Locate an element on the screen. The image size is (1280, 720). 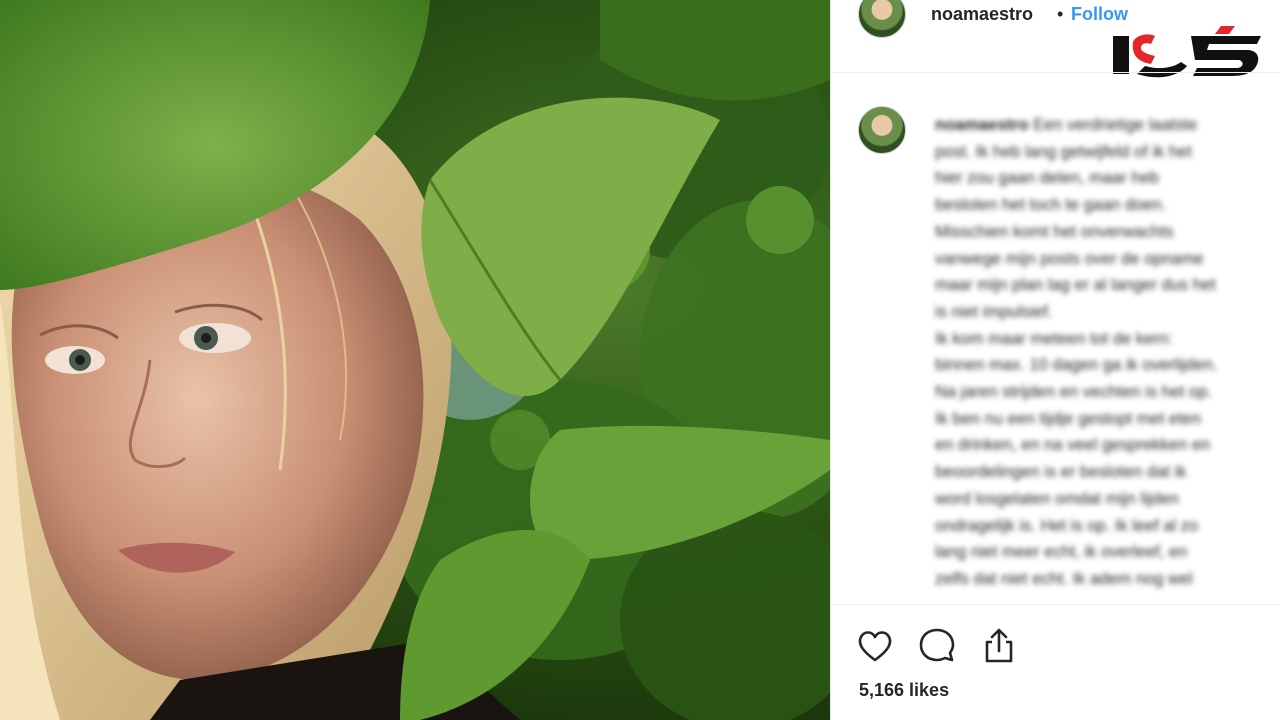
caption-line: beoordelingen is er besloten dat ik is located at coordinates (1061, 472).